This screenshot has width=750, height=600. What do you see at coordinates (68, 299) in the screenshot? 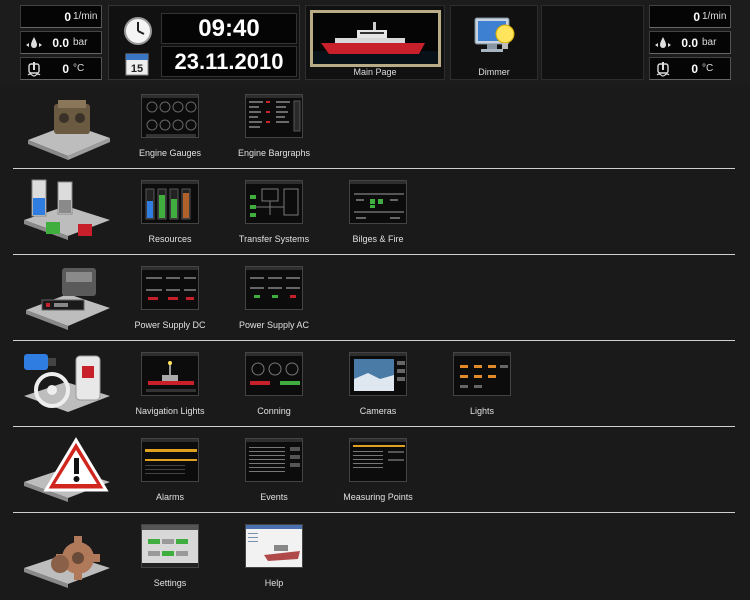
I see `power-icon` at bounding box center [68, 299].